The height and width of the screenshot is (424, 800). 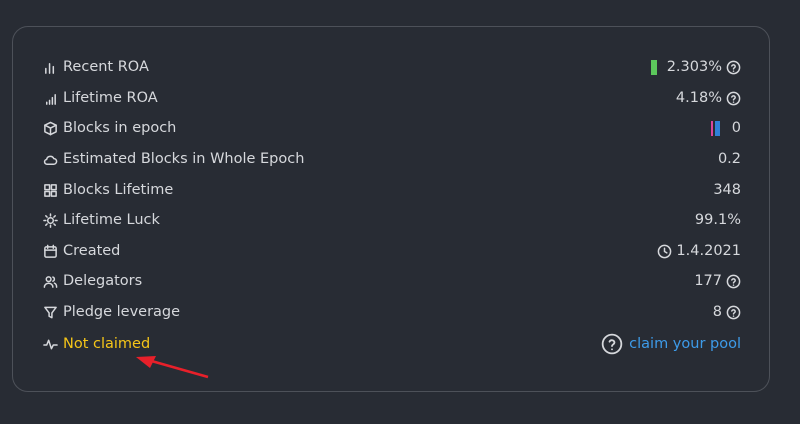 I want to click on row-value: 2.303%, so click(x=694, y=67).